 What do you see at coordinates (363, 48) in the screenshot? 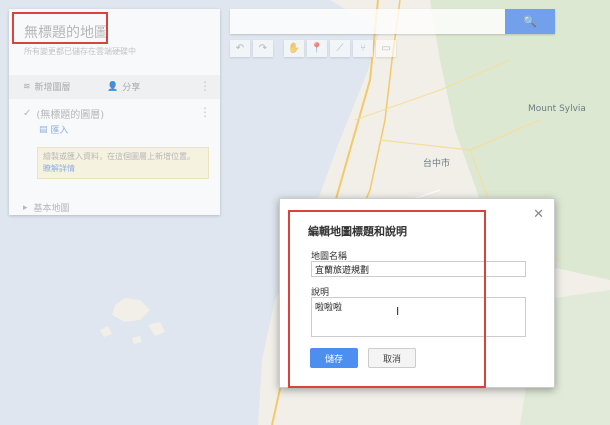
I see `directions-icon: ⑂` at bounding box center [363, 48].